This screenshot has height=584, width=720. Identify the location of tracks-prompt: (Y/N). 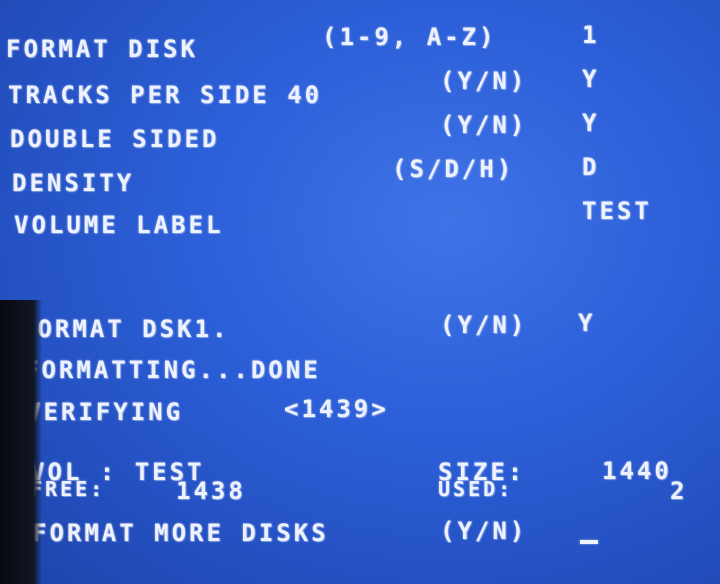
(484, 81).